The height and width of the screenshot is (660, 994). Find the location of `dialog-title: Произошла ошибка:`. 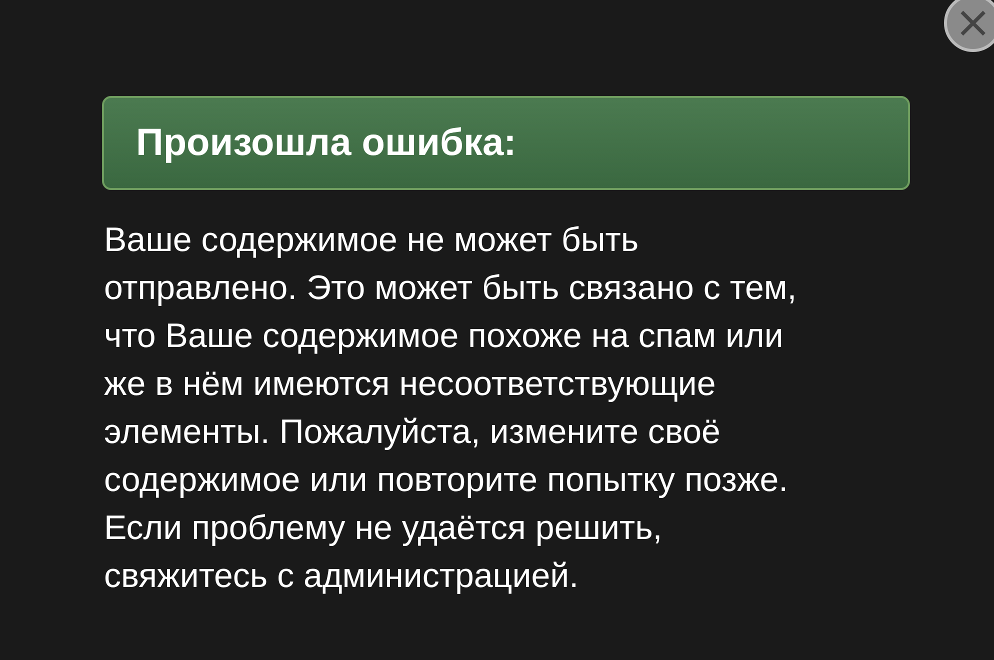

dialog-title: Произошла ошибка: is located at coordinates (326, 143).